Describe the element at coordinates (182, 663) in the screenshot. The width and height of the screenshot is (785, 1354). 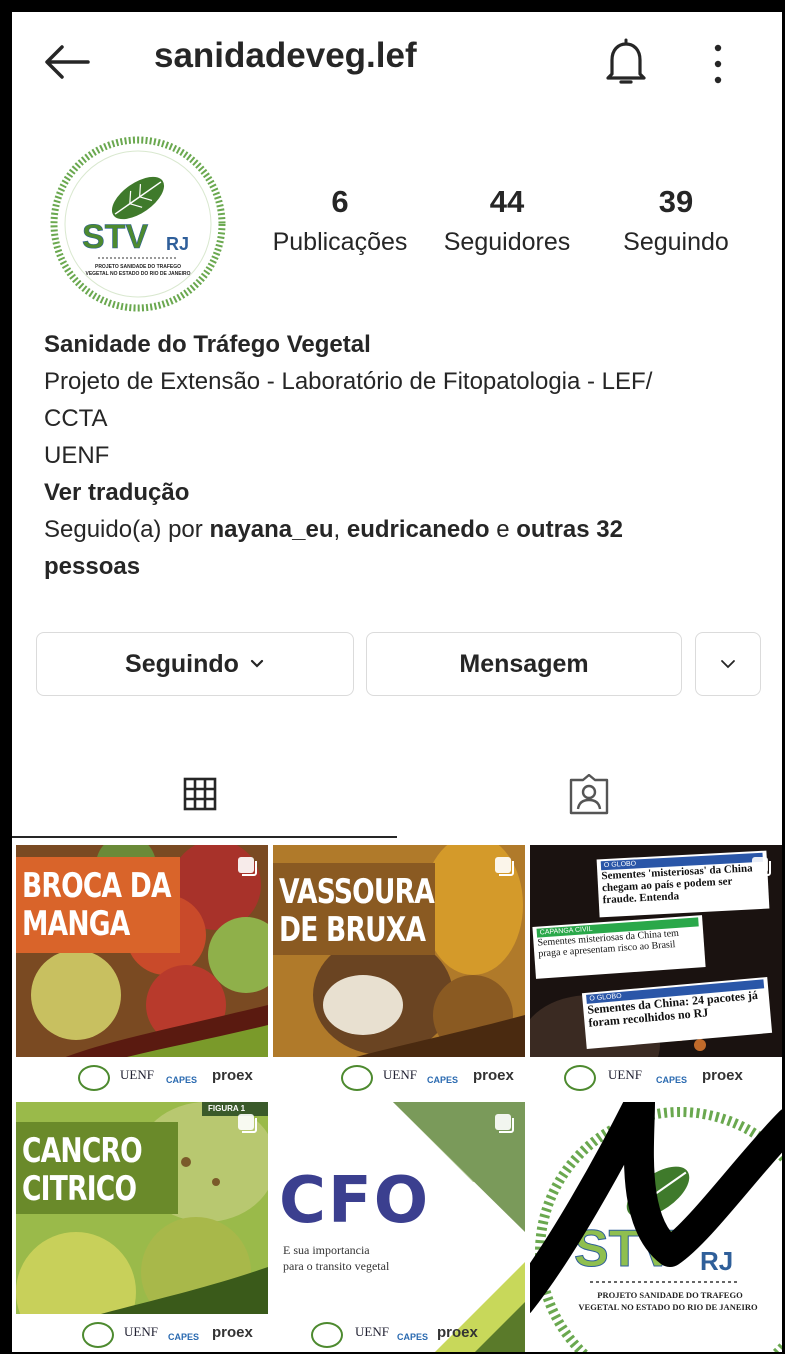
I see `following-button-label: Seguindo` at that location.